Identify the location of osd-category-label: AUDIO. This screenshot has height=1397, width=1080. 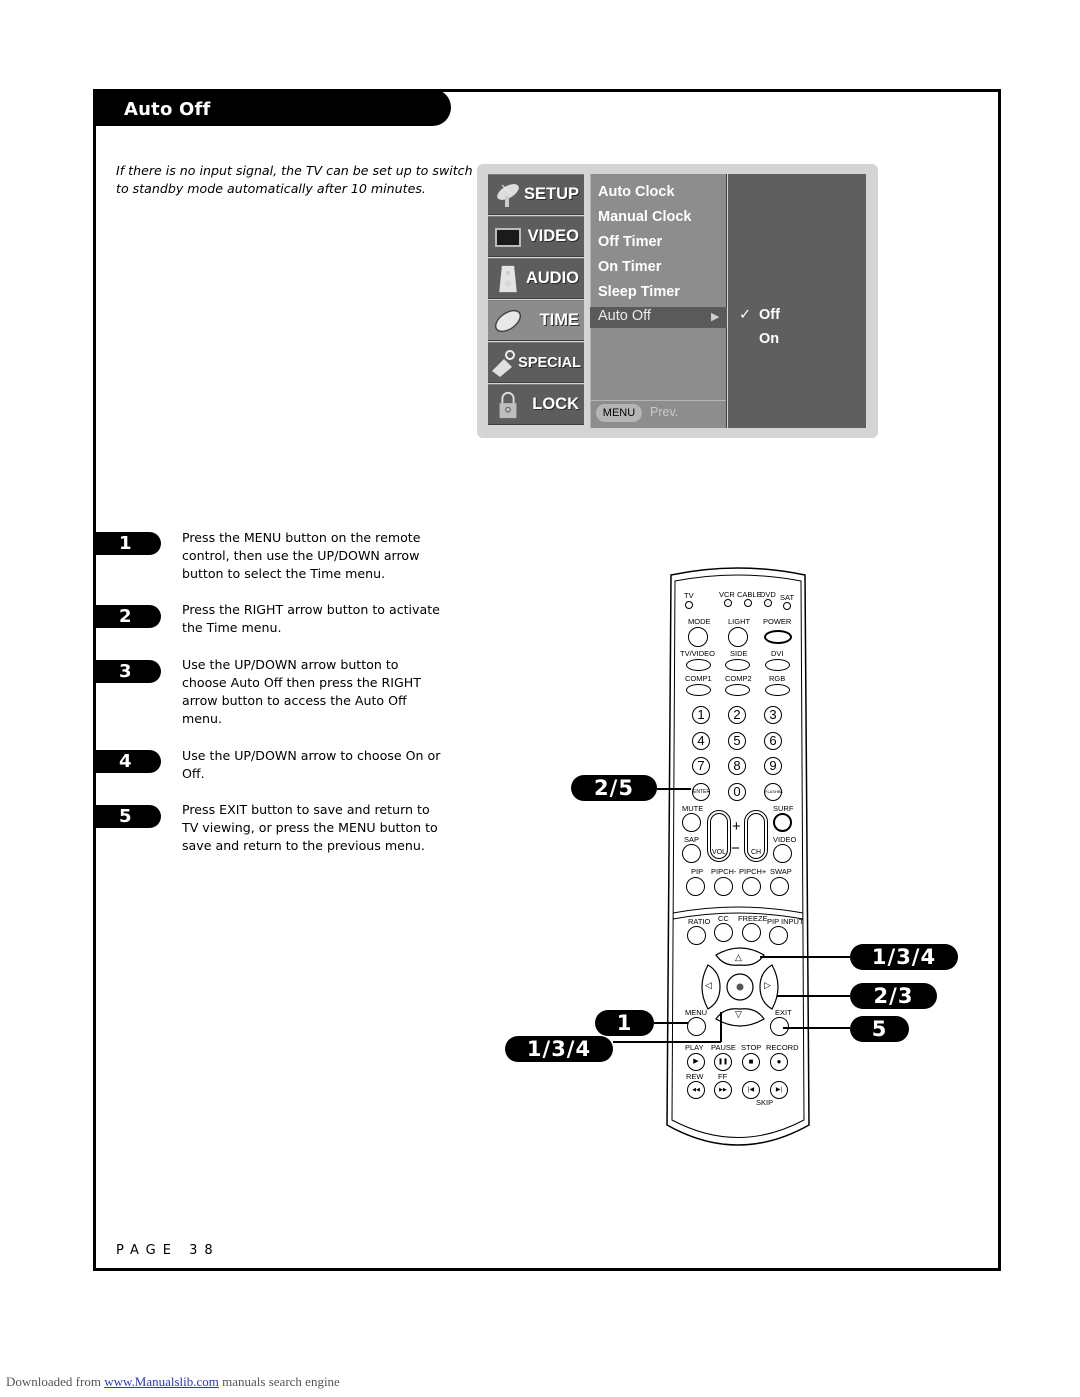
(552, 278).